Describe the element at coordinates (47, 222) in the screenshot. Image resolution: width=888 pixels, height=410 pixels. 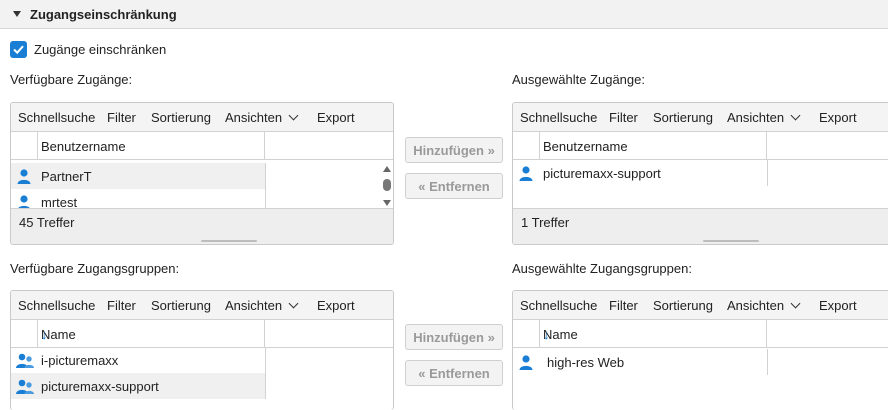
I see `result-count: 45 Treffer` at that location.